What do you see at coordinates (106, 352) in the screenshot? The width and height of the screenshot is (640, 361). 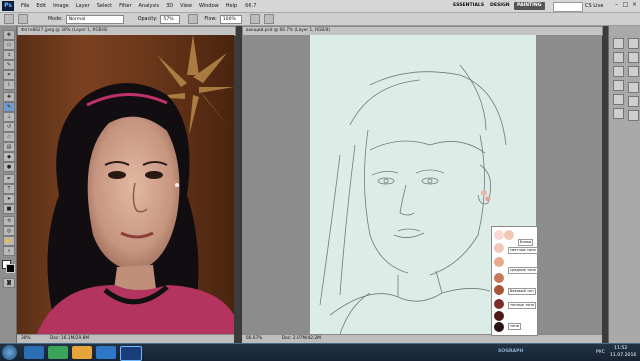 I see `media-taskbar-icon` at bounding box center [106, 352].